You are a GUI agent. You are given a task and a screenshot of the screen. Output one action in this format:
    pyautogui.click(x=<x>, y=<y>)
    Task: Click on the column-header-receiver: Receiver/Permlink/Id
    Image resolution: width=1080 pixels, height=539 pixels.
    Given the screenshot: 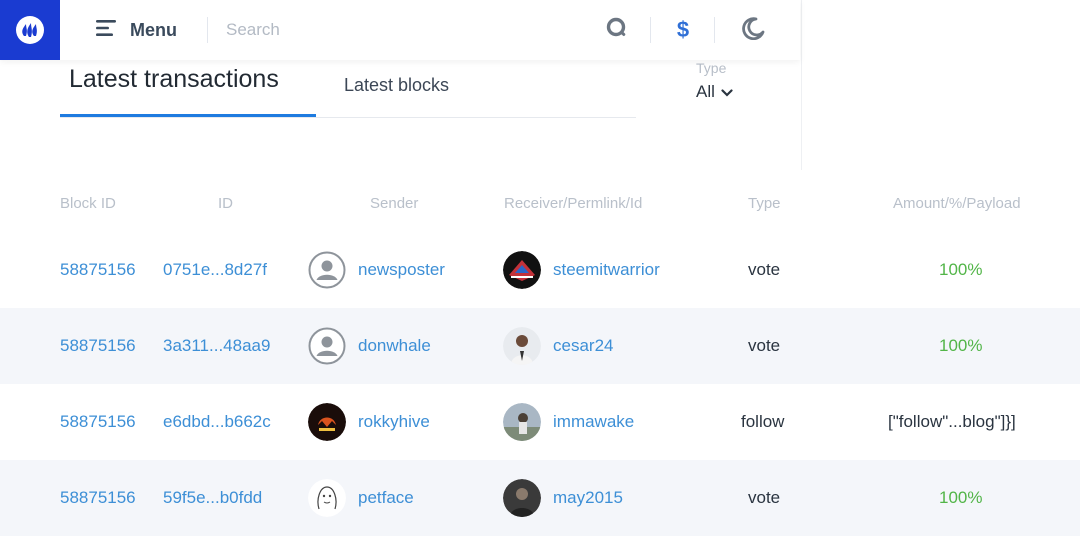 What is the action you would take?
    pyautogui.click(x=573, y=203)
    